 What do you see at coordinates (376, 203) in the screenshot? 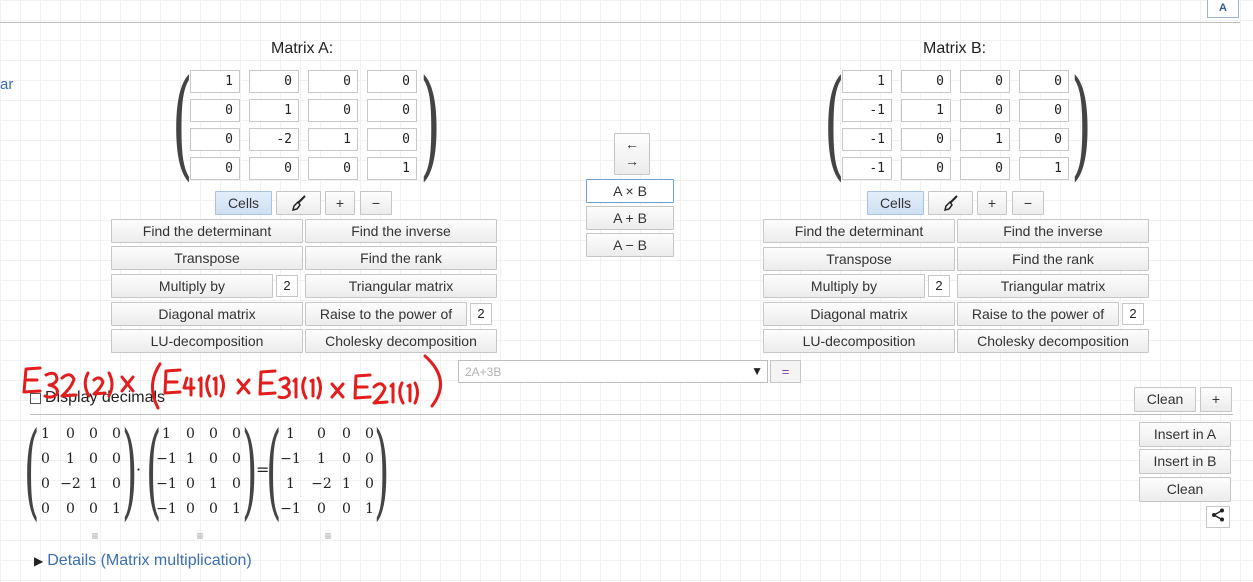
I see `matrix-a-remove-size-button: −` at bounding box center [376, 203].